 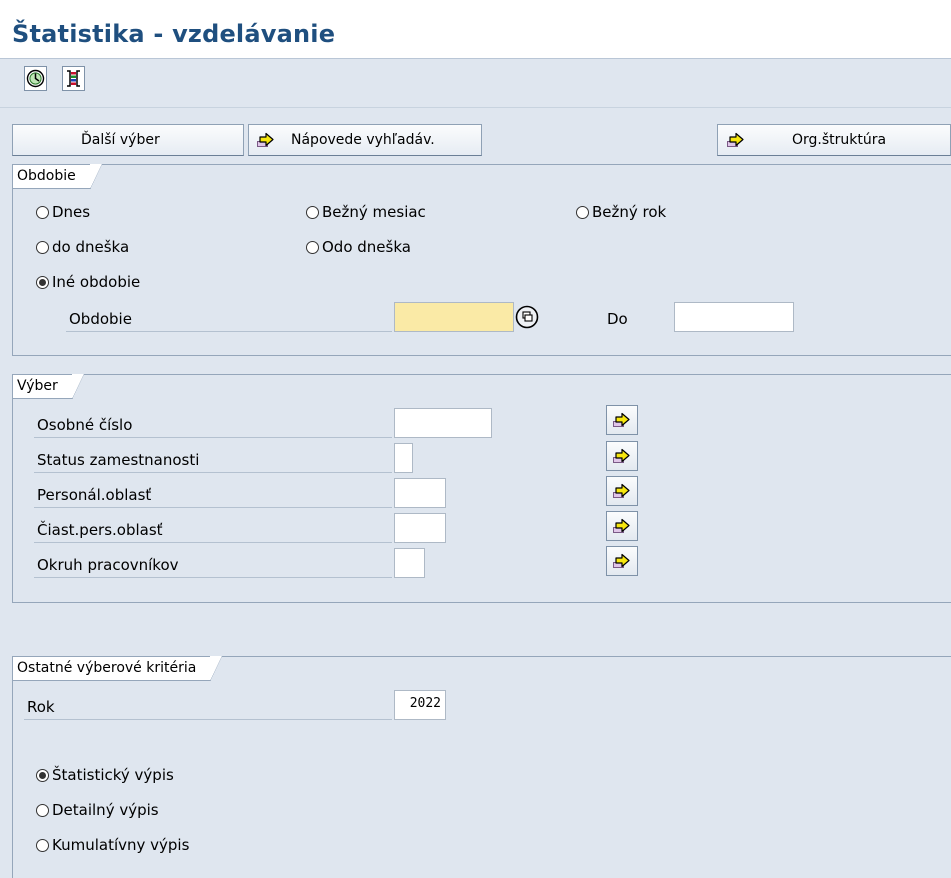 I want to click on ciast-pers-oblast-input, so click(x=420, y=528).